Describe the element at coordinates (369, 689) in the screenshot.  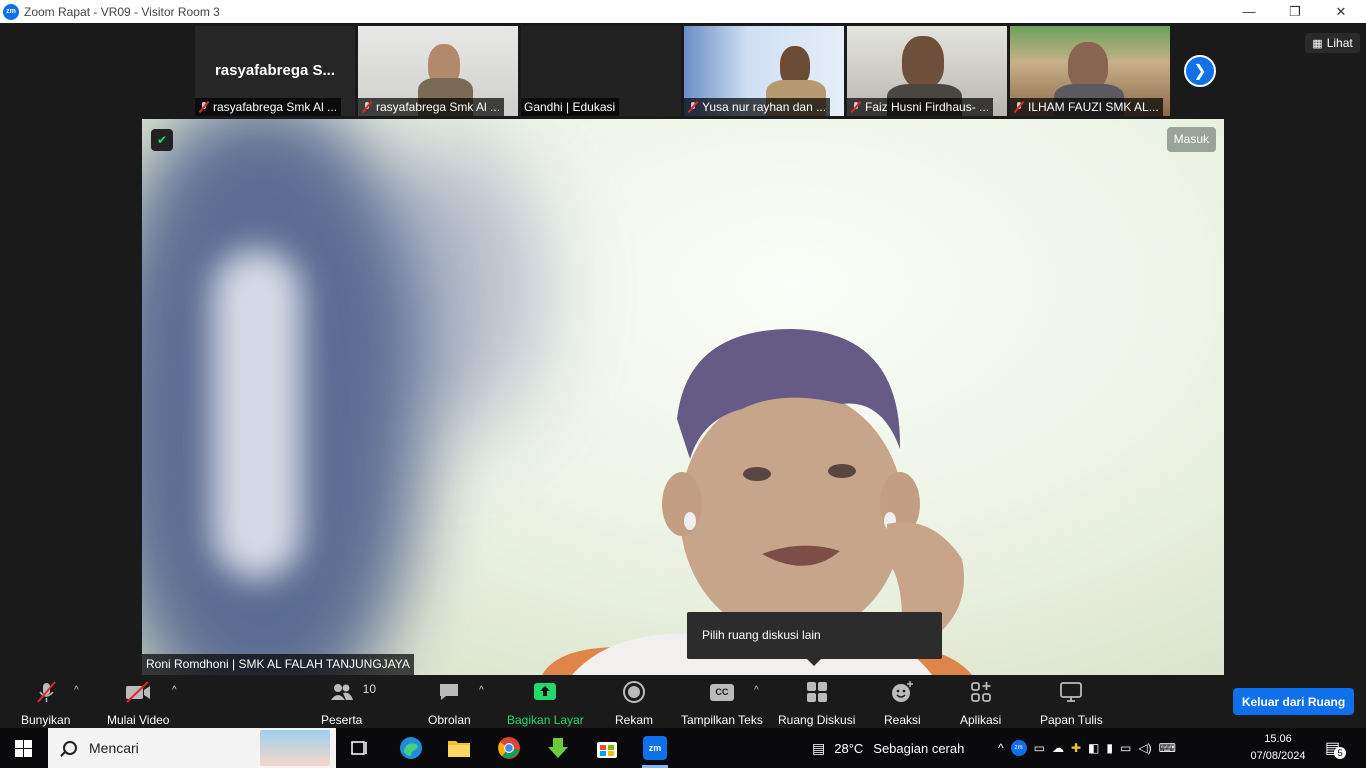
I see `participants-count: 10` at that location.